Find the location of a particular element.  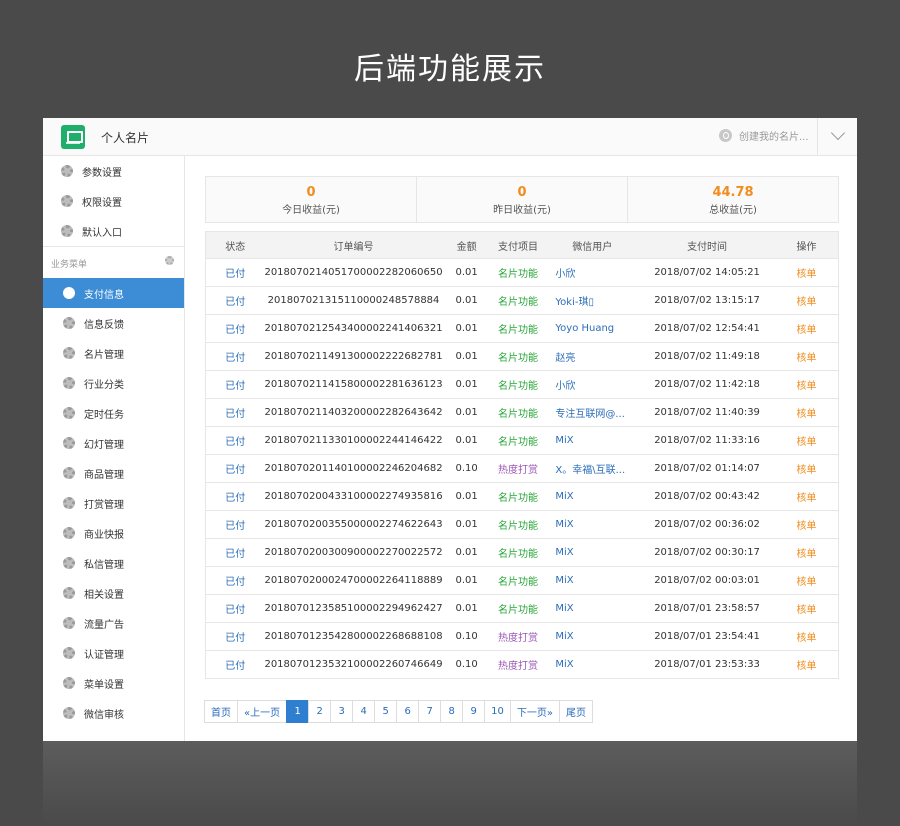

chevron-down-icon is located at coordinates (838, 133).